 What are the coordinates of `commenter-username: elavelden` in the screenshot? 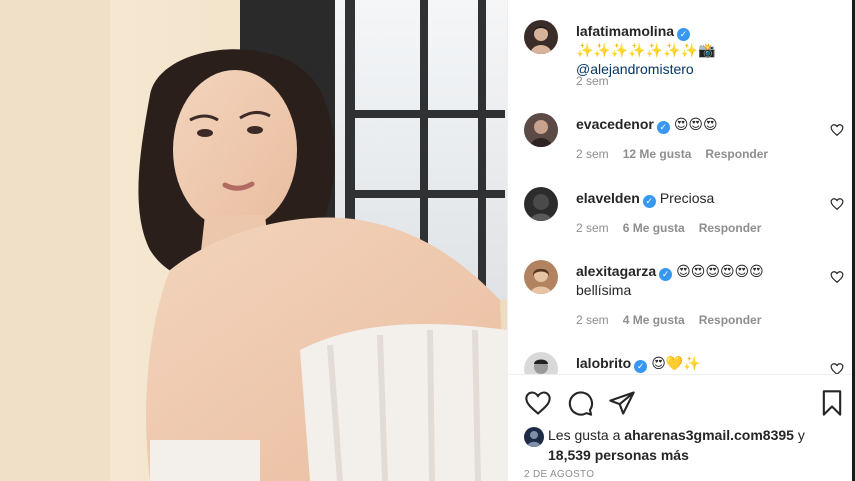 It's located at (608, 198).